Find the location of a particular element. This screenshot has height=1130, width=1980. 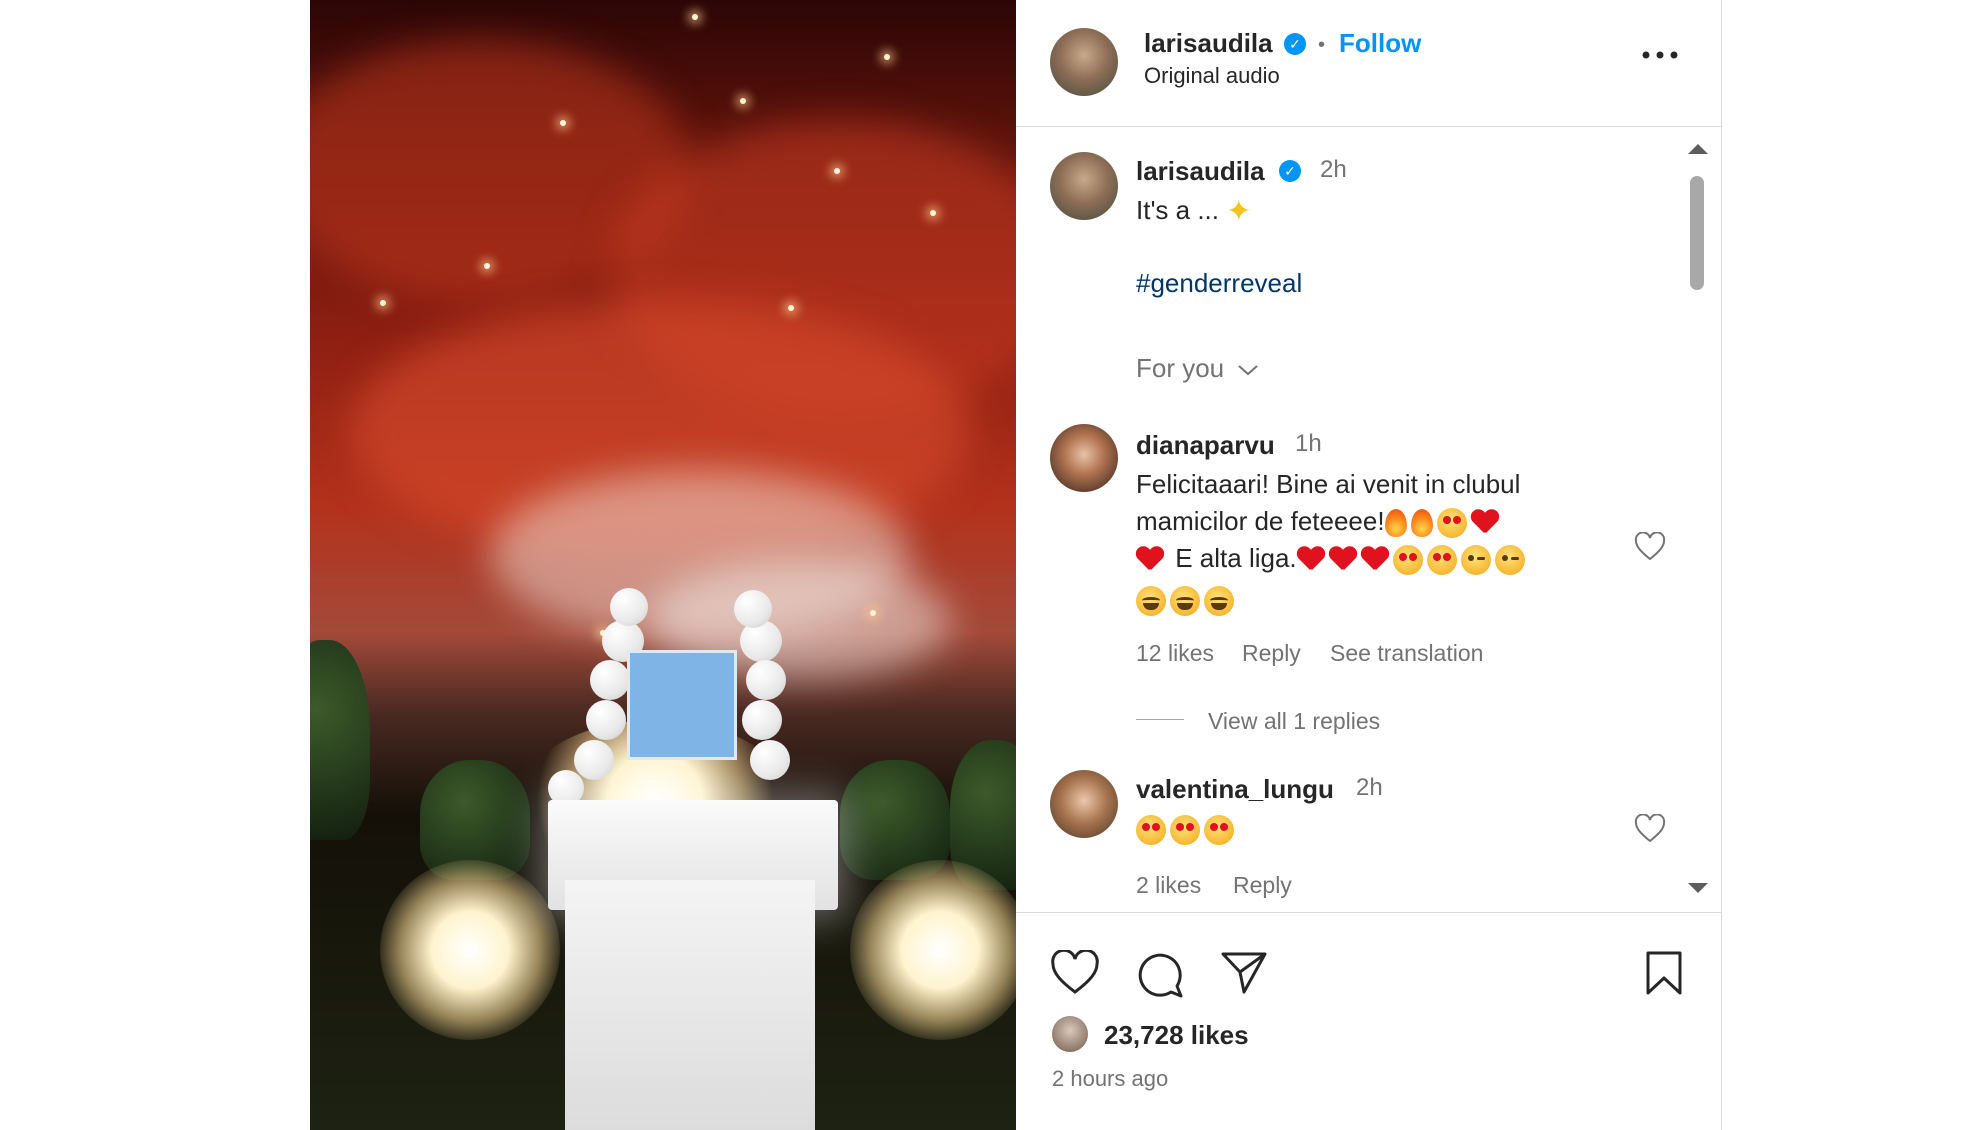

bookmark-icon is located at coordinates (1664, 975).